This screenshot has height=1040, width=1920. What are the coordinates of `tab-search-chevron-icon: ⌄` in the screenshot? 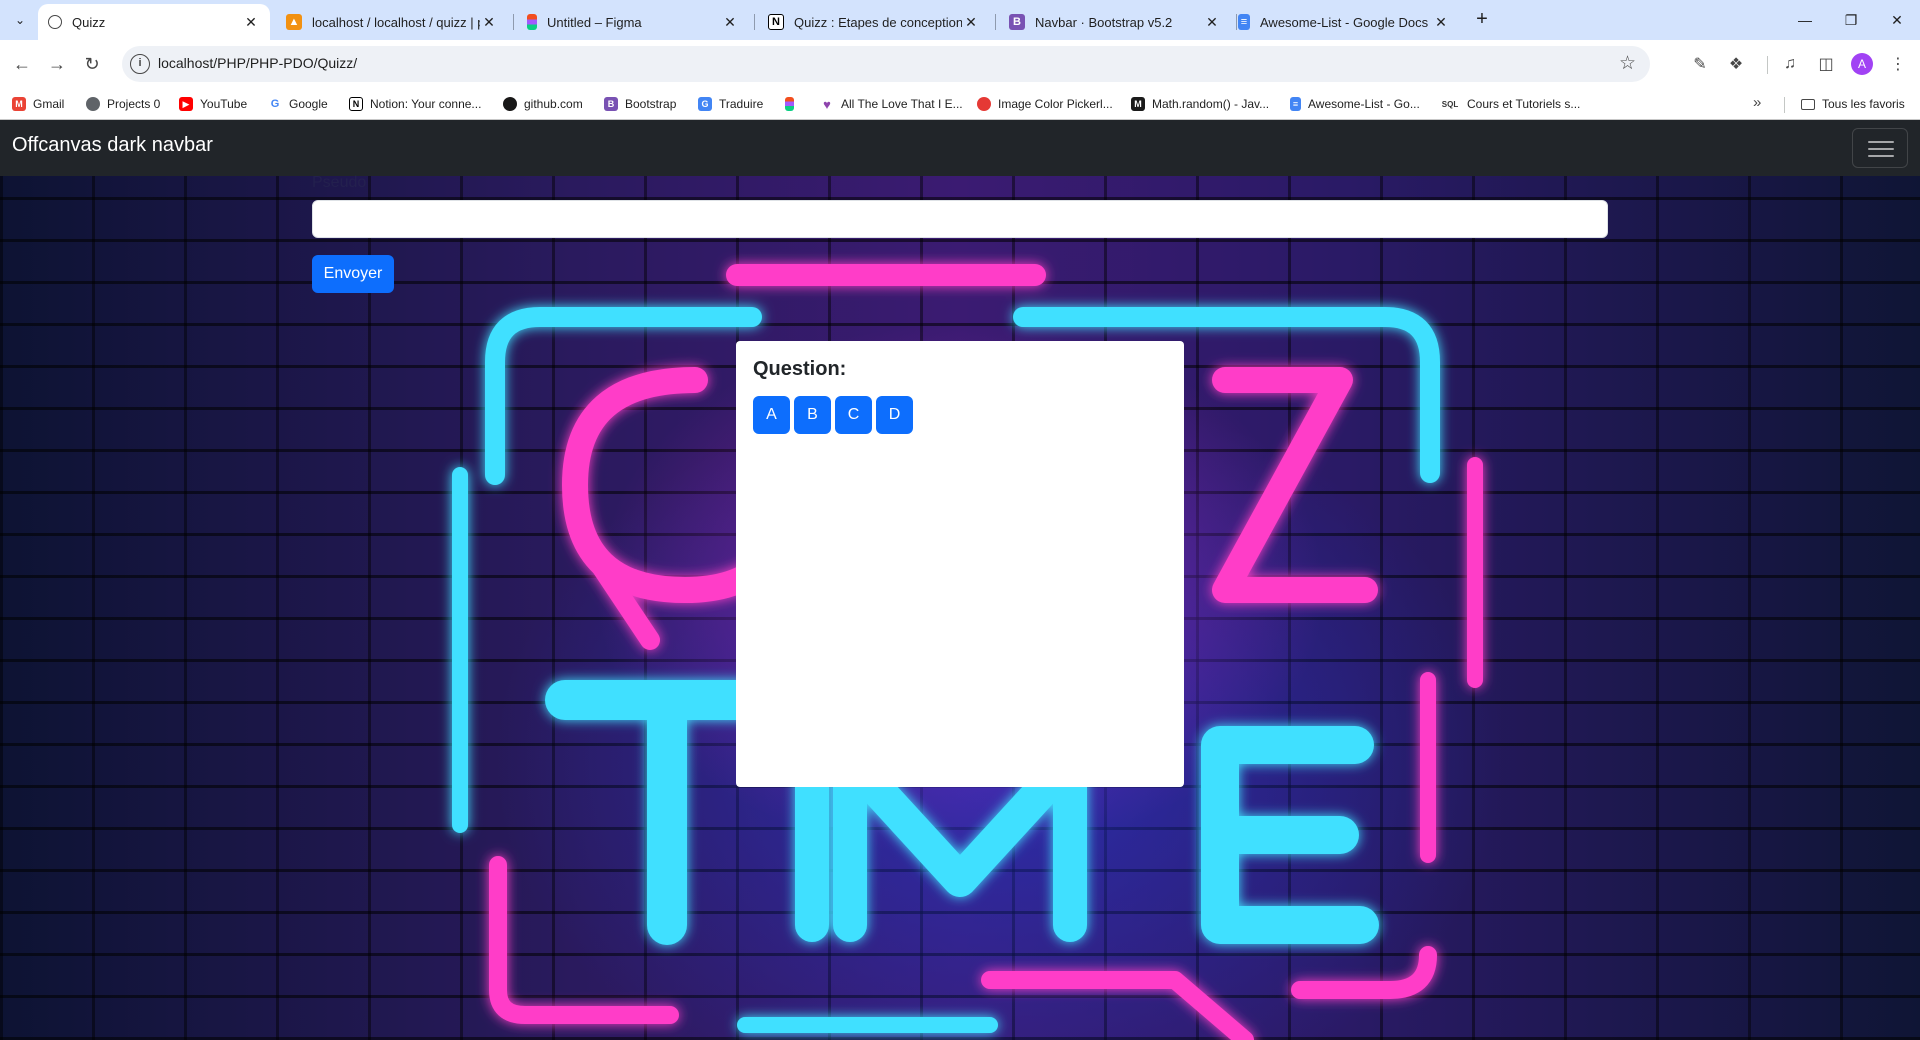 It's located at (20, 20).